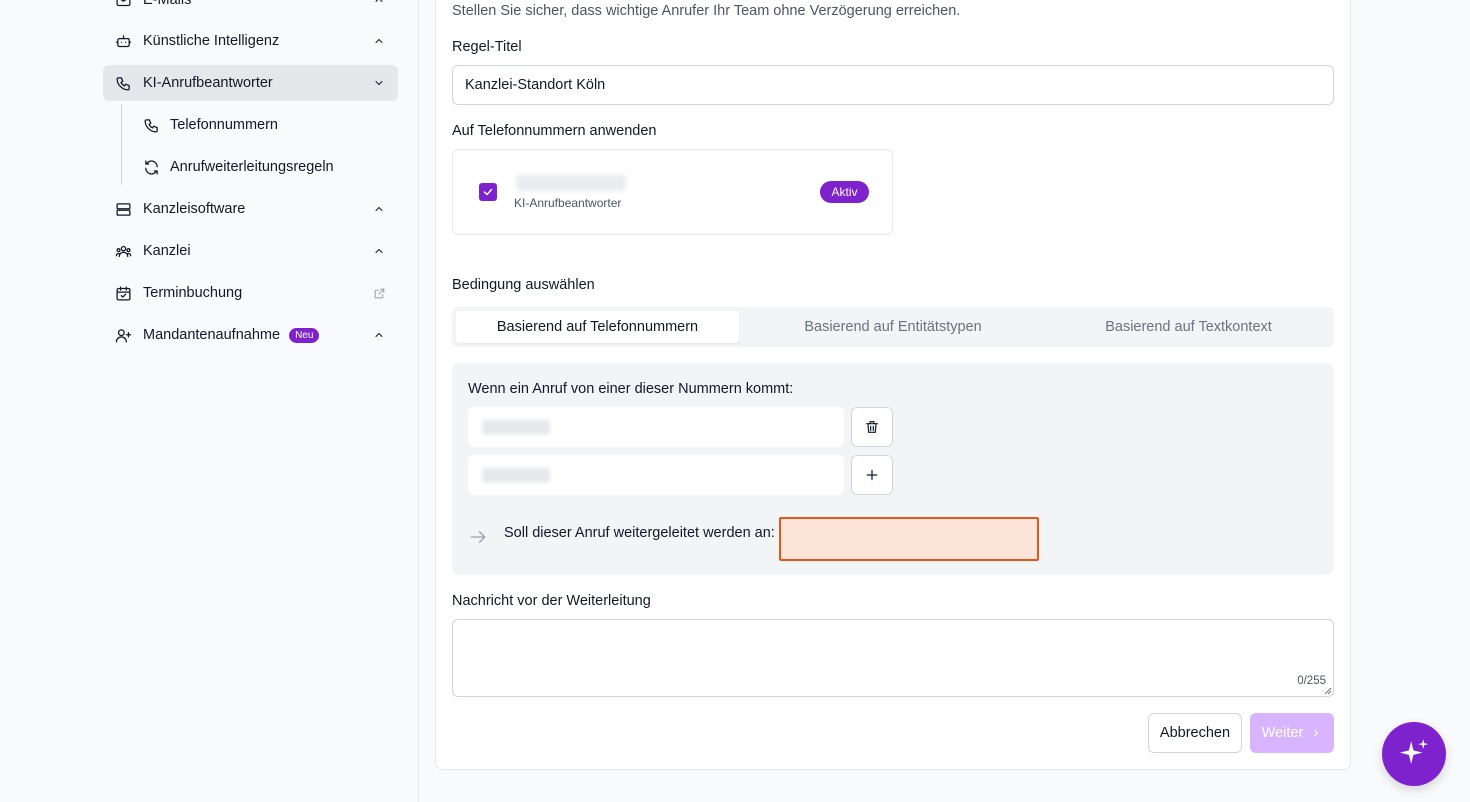  I want to click on phone-number-card: KI-Anrufbeantworter Aktiv, so click(672, 192).